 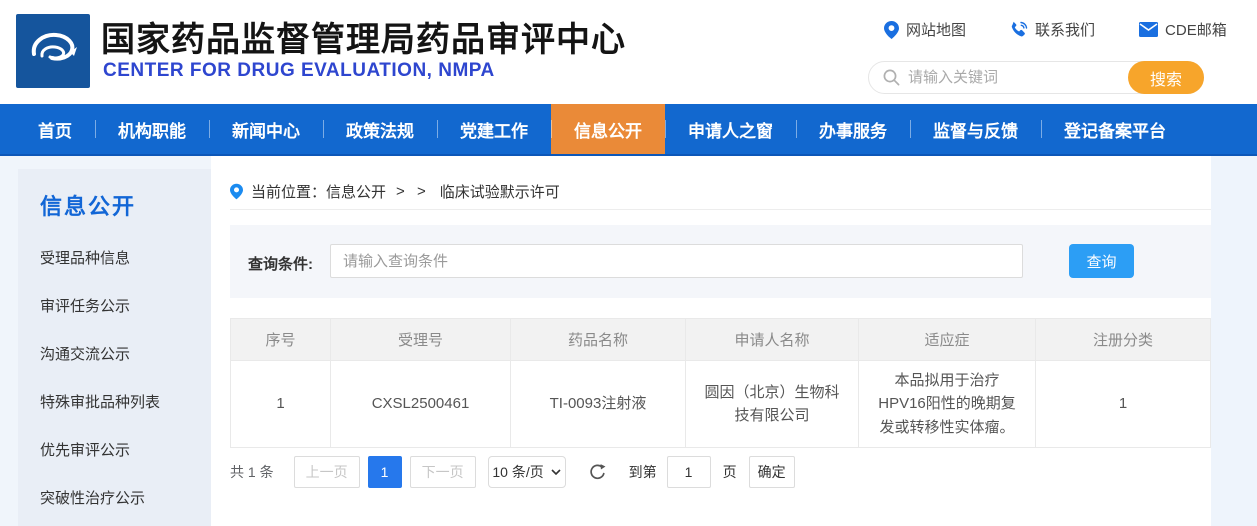 I want to click on page-size-value: 10 条/页, so click(x=518, y=472).